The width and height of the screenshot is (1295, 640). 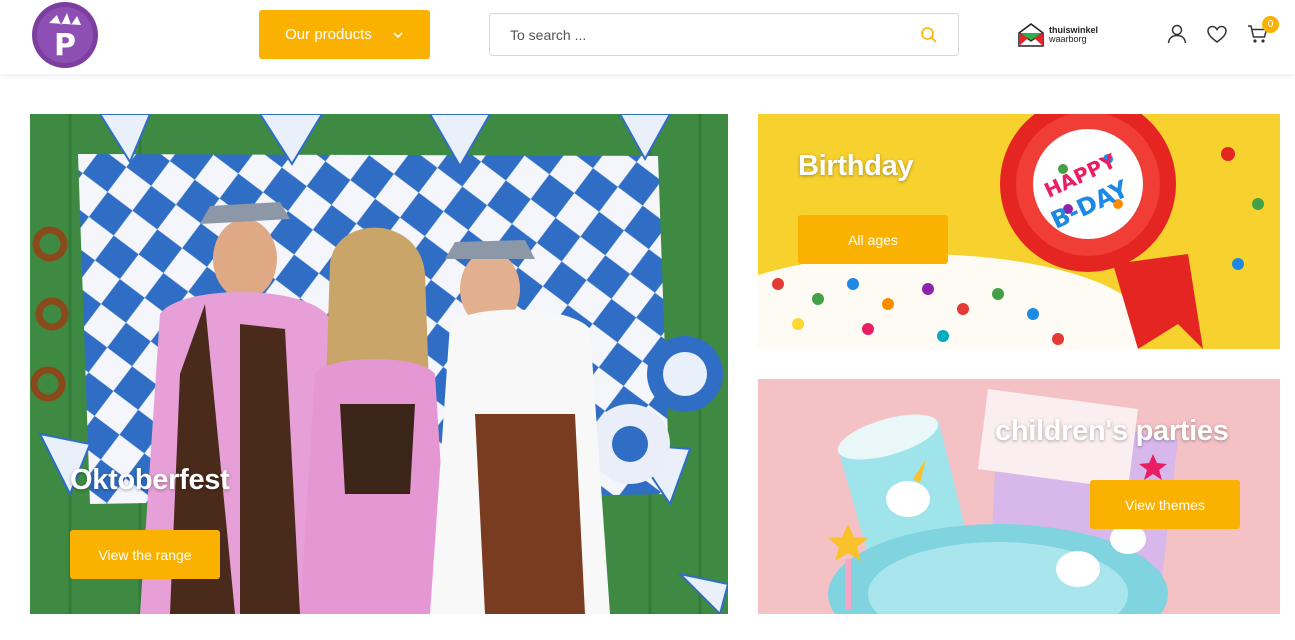 What do you see at coordinates (65, 45) in the screenshot?
I see `svg-text: P` at bounding box center [65, 45].